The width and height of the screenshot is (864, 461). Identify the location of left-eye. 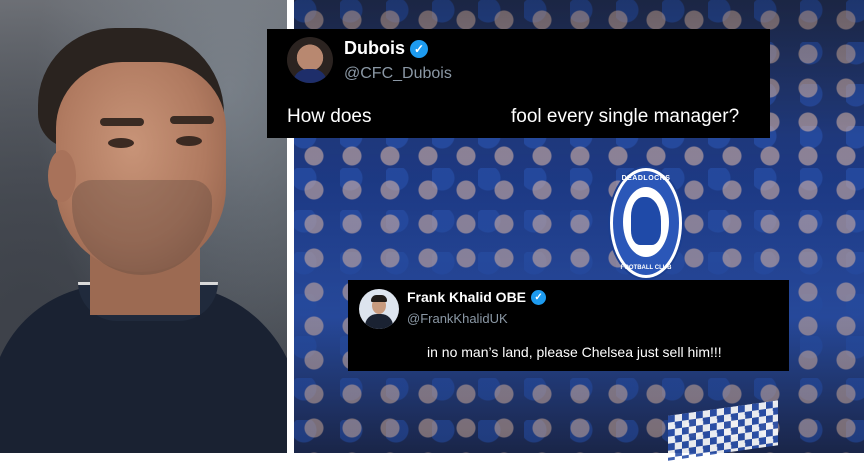
(121, 143).